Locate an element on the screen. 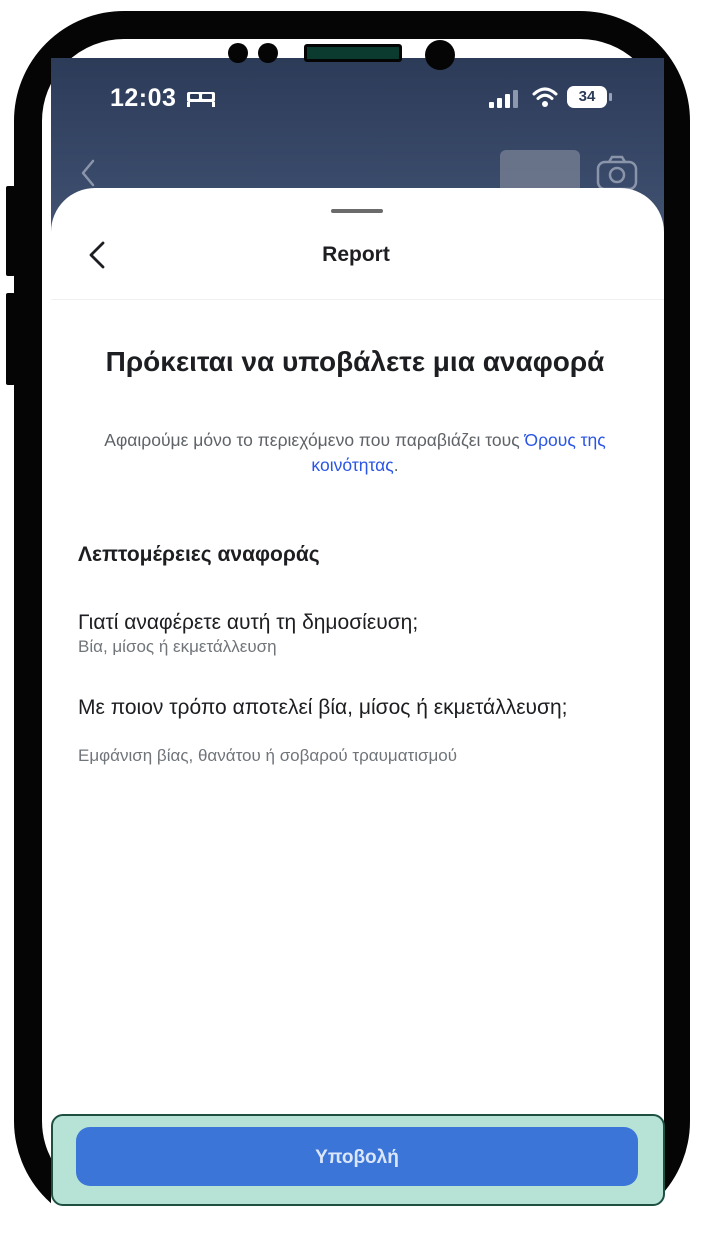 The image size is (705, 1248). wifi-icon is located at coordinates (545, 97).